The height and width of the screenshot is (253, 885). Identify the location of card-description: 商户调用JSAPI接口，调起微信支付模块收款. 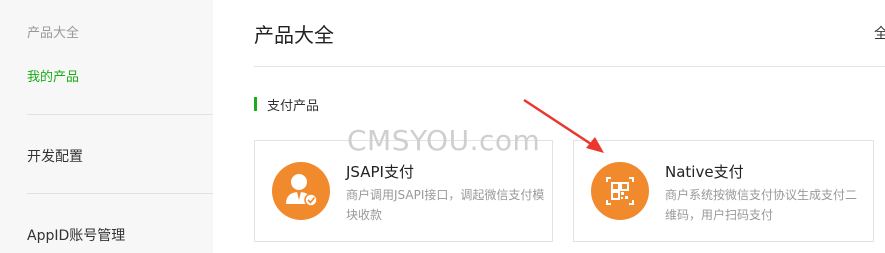
(445, 205).